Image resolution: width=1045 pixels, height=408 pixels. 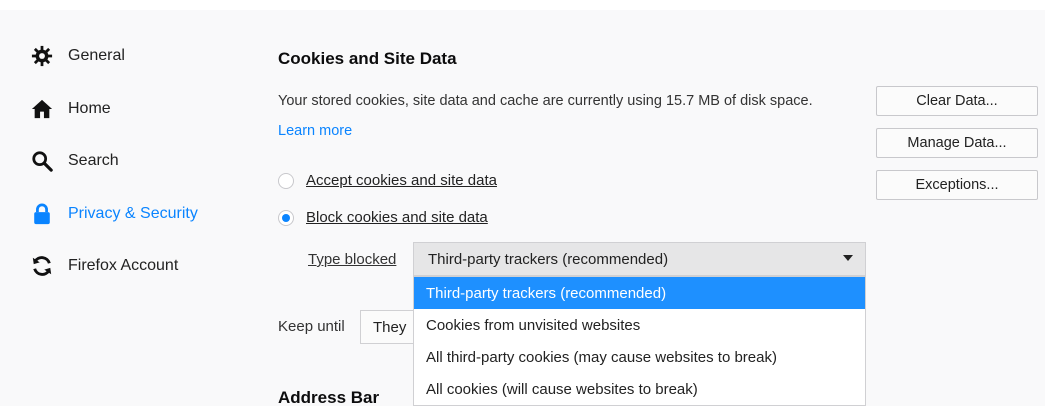 I want to click on sidebar-item-label: Privacy & Security, so click(x=133, y=213).